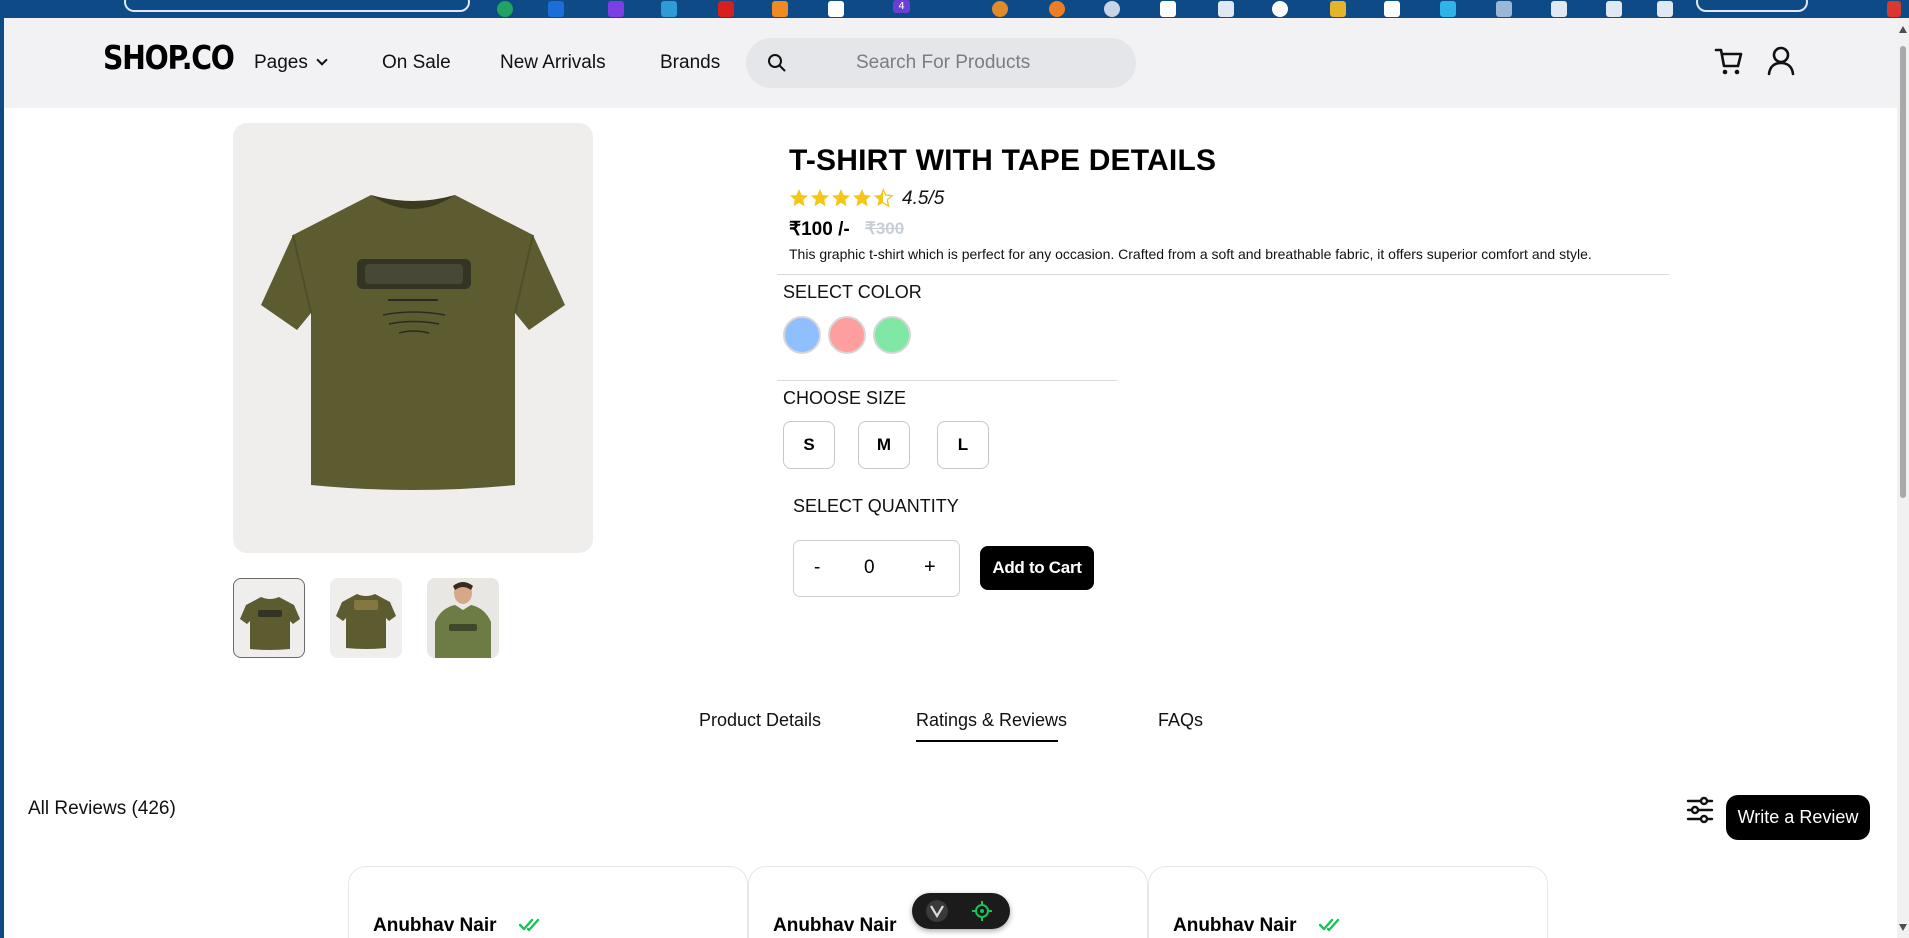 The height and width of the screenshot is (938, 1909). I want to click on quantity-increment-button: +, so click(930, 567).